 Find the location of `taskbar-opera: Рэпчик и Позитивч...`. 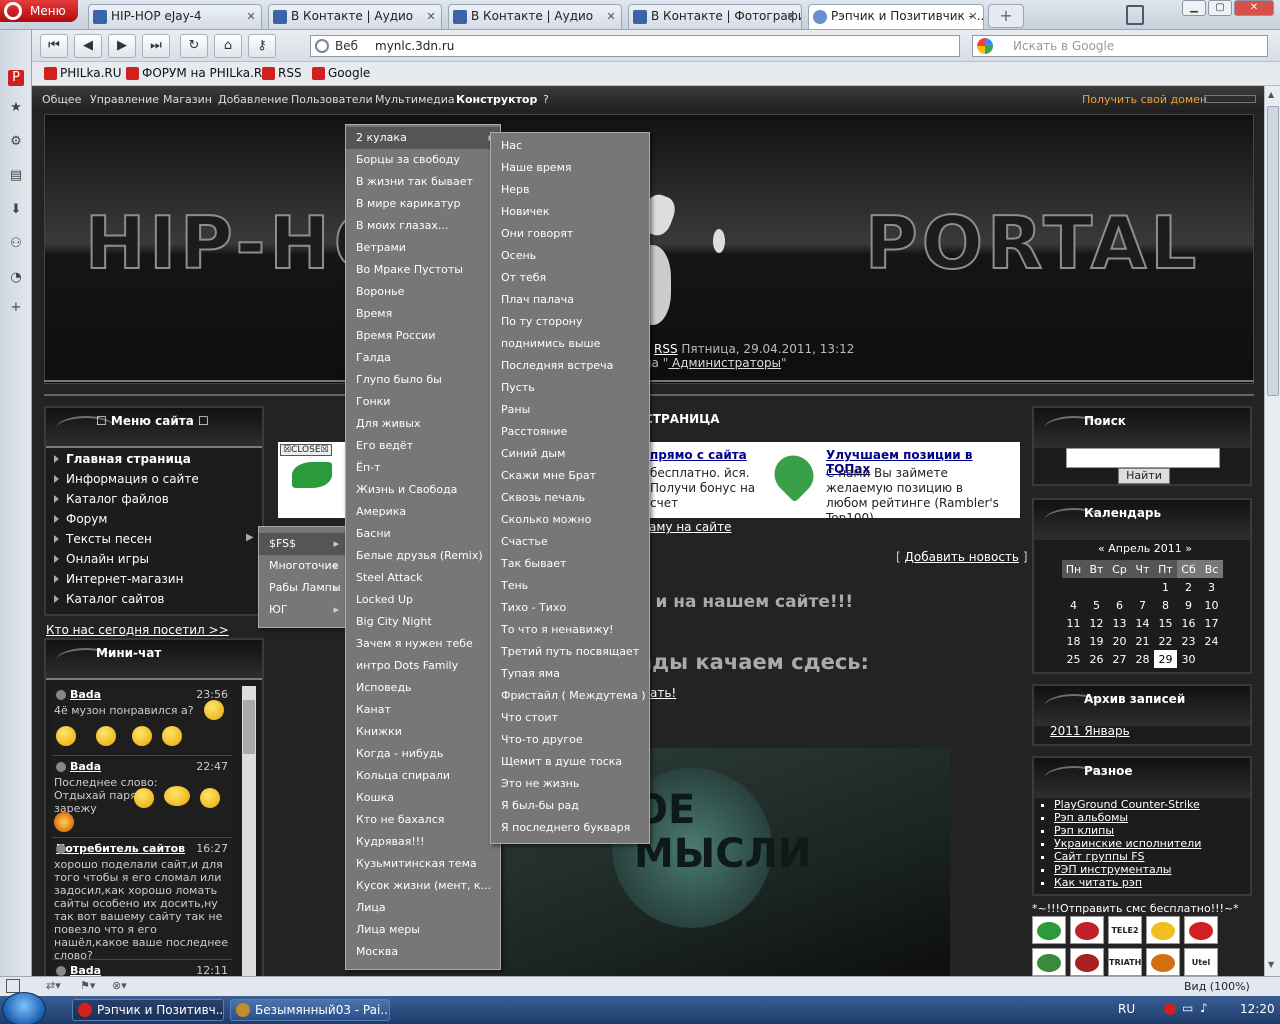

taskbar-opera: Рэпчик и Позитивч... is located at coordinates (148, 1010).